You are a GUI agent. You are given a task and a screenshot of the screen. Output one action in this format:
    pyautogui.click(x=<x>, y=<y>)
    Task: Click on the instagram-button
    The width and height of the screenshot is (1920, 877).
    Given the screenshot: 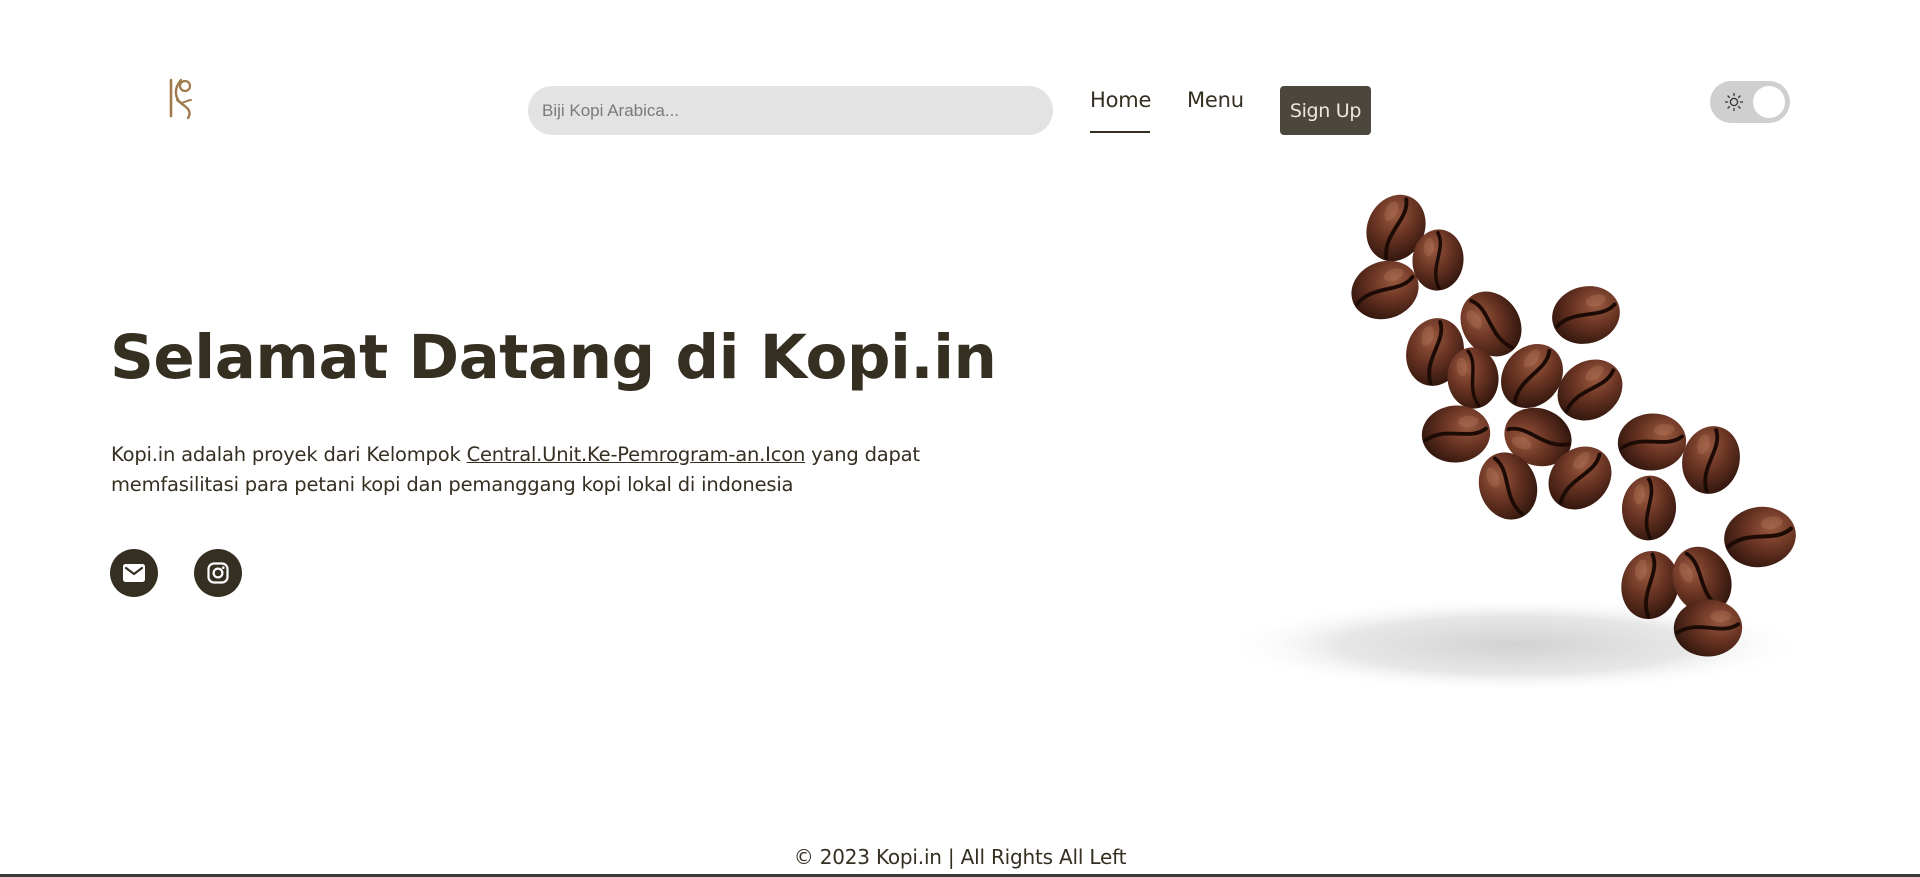 What is the action you would take?
    pyautogui.click(x=218, y=573)
    